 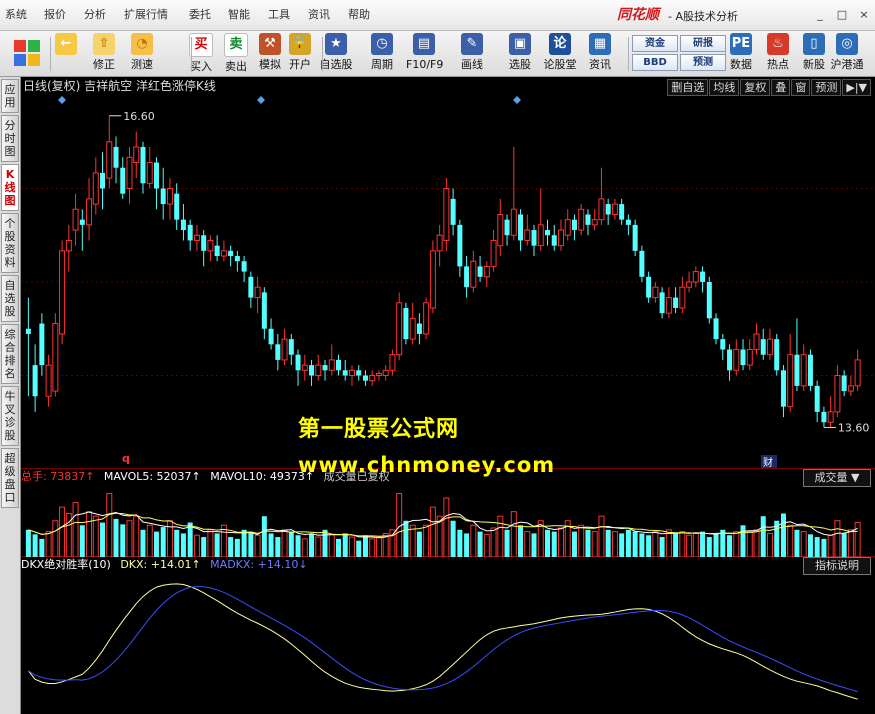 What do you see at coordinates (200, 15) in the screenshot?
I see `menu-item-4: 委托` at bounding box center [200, 15].